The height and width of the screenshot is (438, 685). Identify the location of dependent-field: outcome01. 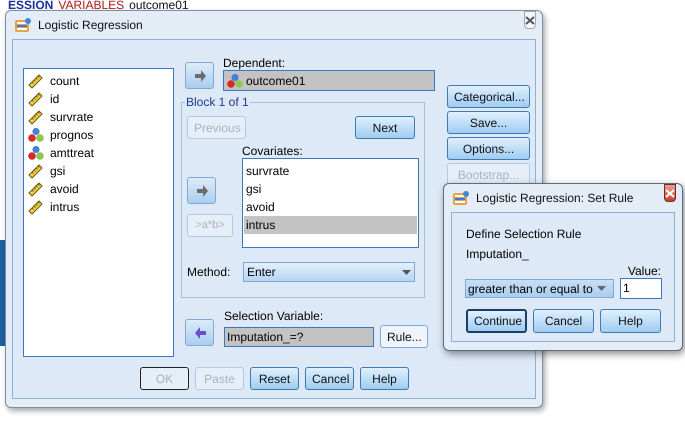
(329, 80).